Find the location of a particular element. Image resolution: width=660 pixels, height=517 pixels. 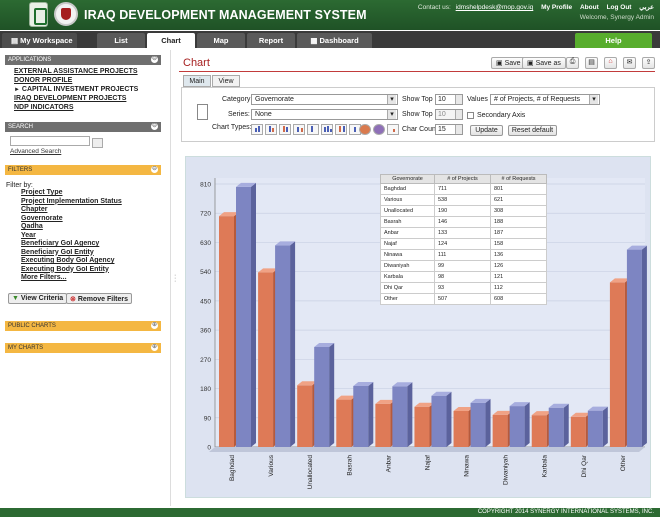

contact-label: Contact us: is located at coordinates (434, 7).